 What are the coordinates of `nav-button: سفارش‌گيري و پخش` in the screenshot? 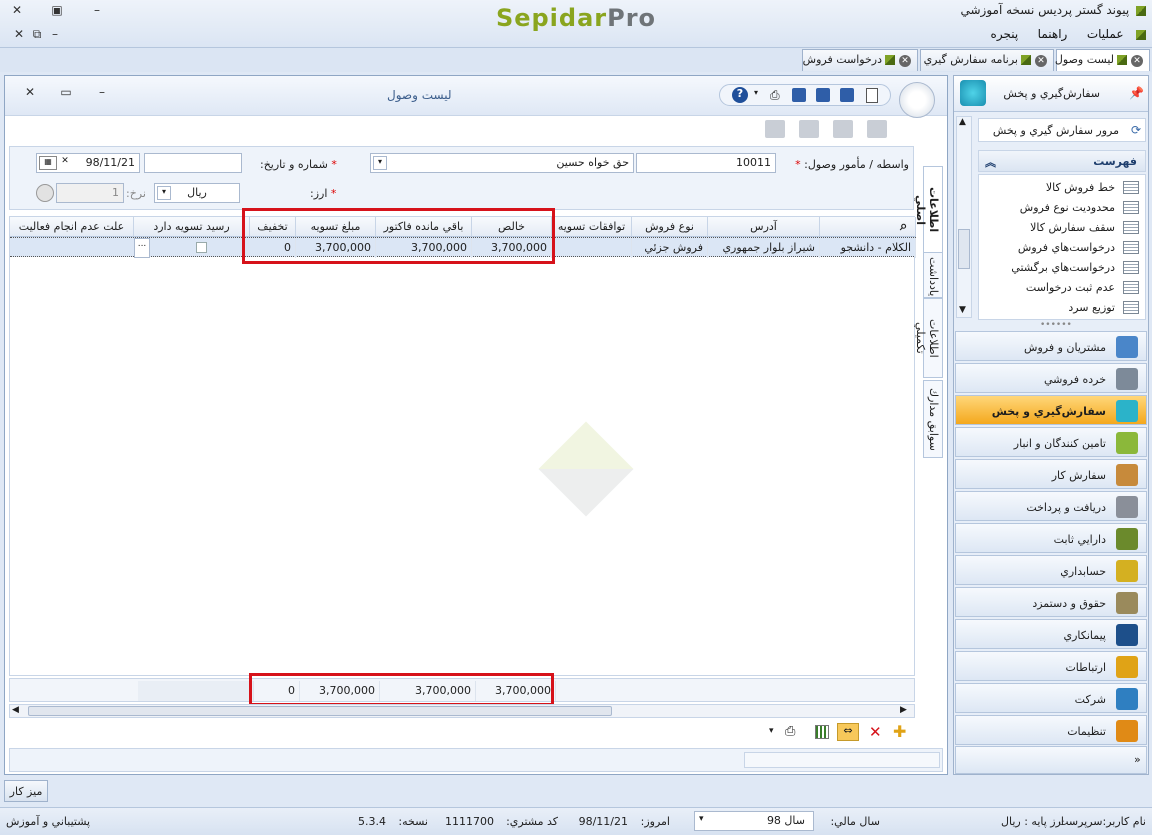 It's located at (1051, 410).